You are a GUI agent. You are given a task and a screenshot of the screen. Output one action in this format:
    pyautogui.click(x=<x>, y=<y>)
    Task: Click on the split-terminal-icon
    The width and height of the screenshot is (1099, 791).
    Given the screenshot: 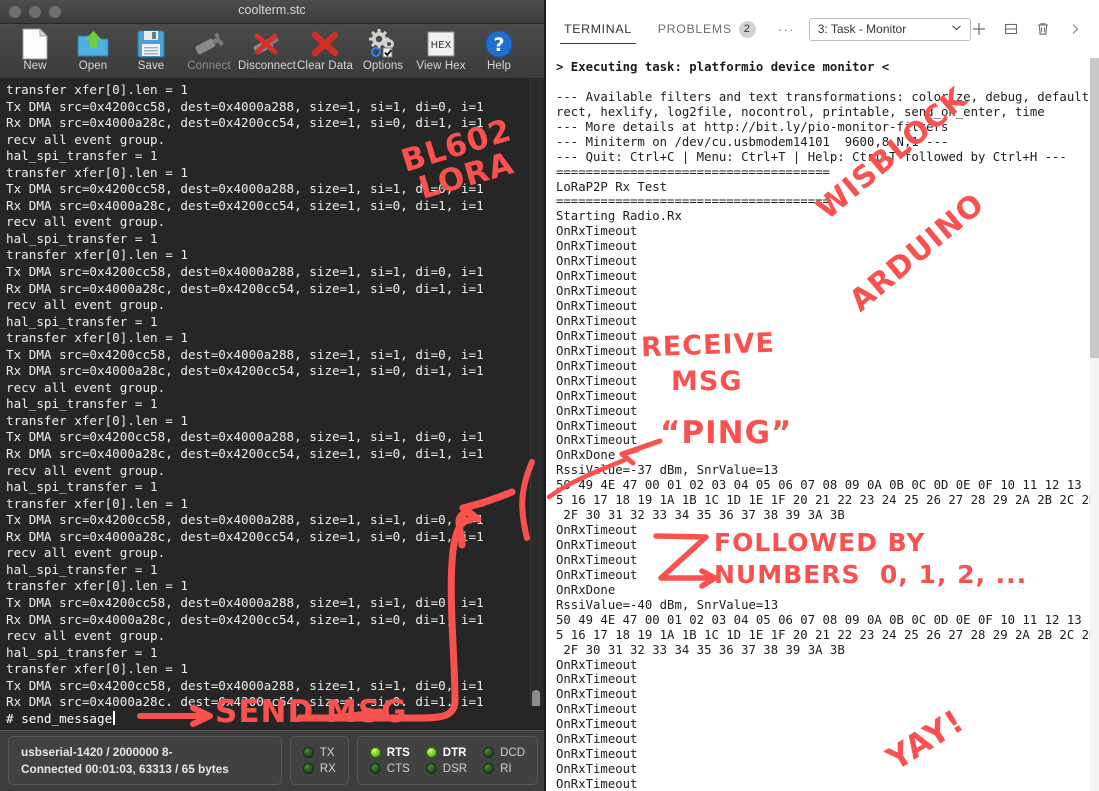 What is the action you would take?
    pyautogui.click(x=1011, y=29)
    